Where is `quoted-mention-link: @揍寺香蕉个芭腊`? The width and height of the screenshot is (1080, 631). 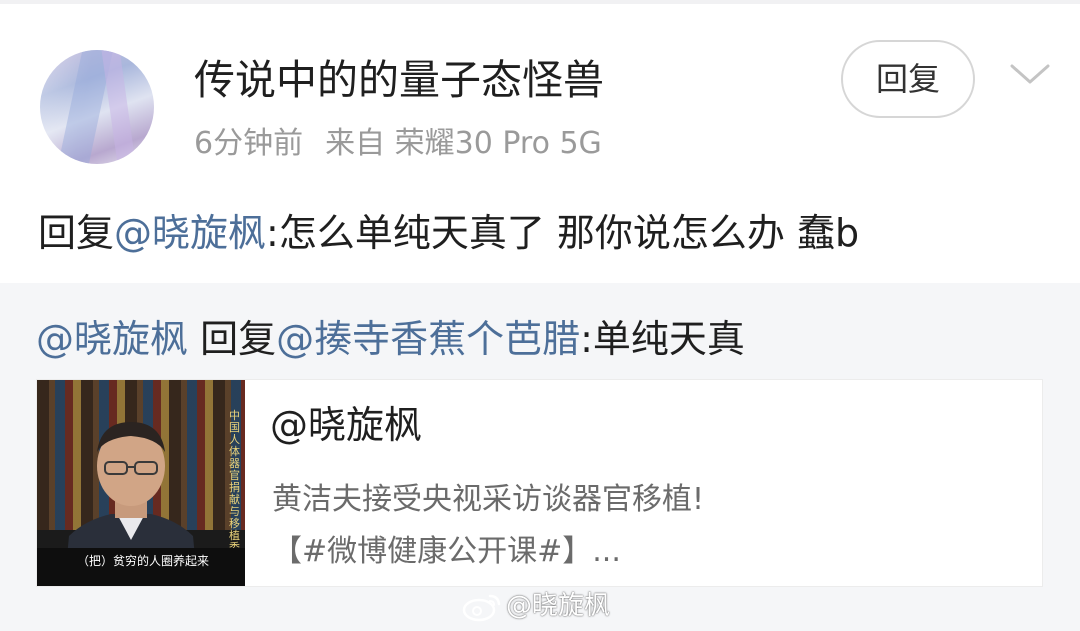 quoted-mention-link: @揍寺香蕉个芭腊 is located at coordinates (428, 339).